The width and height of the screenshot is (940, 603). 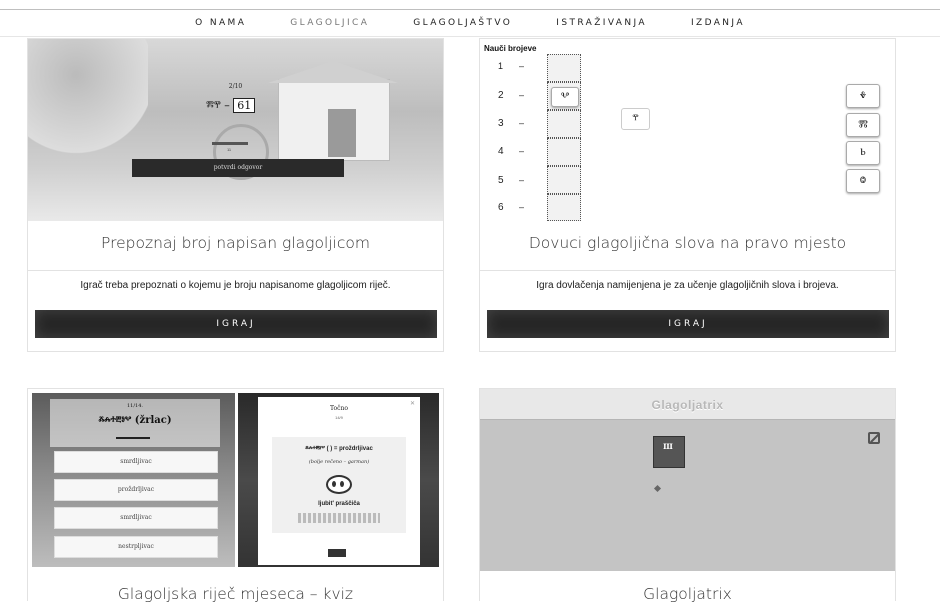 I want to click on dash-text: –, so click(x=229, y=105).